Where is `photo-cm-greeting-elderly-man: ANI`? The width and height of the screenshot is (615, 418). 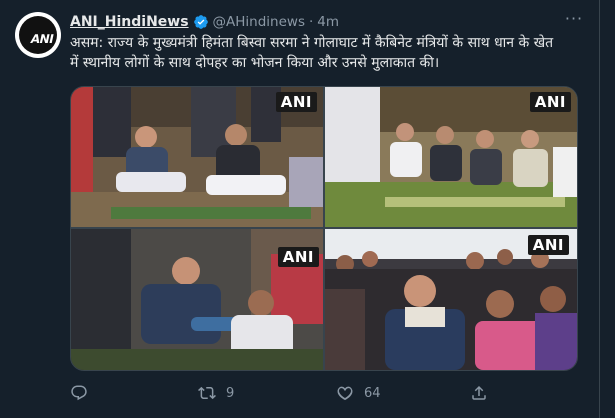 photo-cm-greeting-elderly-man: ANI is located at coordinates (197, 299).